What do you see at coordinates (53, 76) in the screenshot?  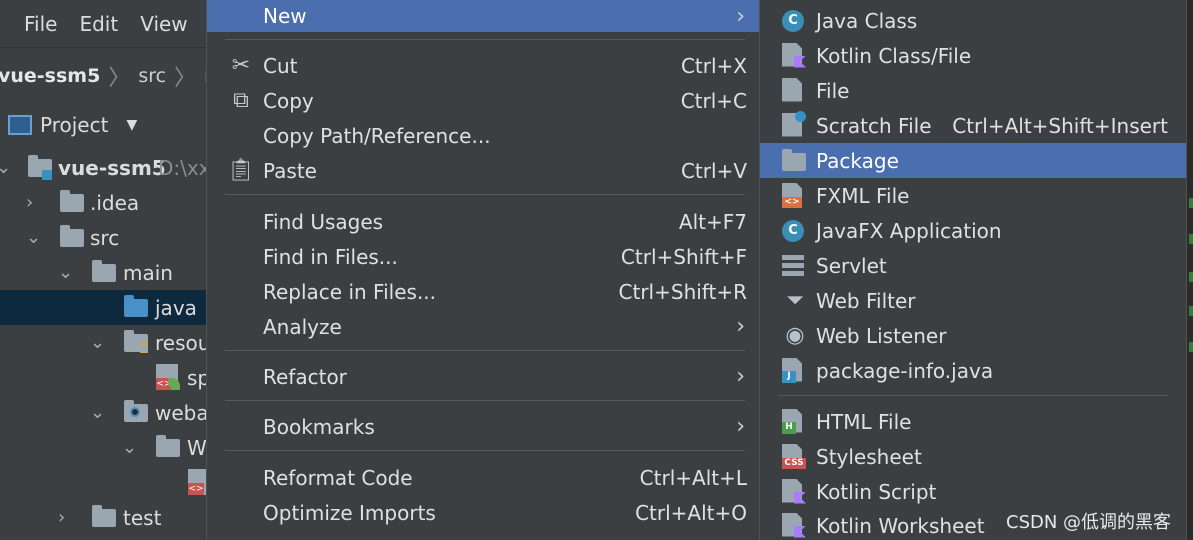 I see `breadcrumb-project: vue-ssm5` at bounding box center [53, 76].